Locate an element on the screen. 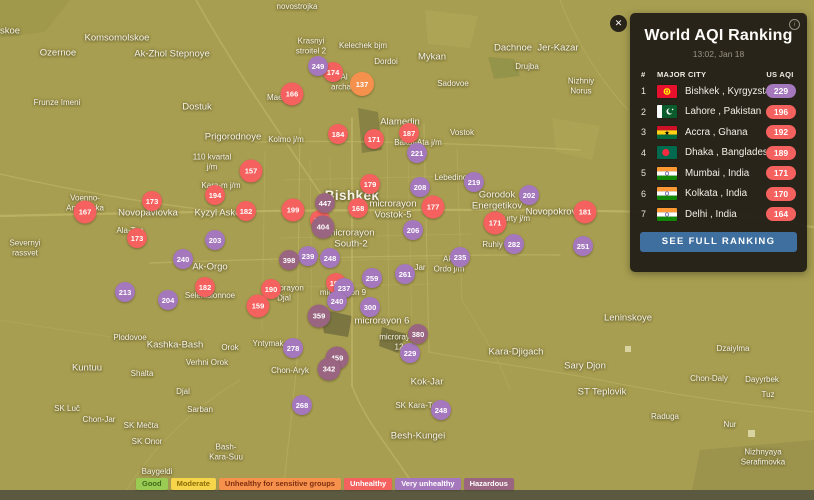 This screenshot has height=500, width=814. aqi-marker: 447 is located at coordinates (325, 203).